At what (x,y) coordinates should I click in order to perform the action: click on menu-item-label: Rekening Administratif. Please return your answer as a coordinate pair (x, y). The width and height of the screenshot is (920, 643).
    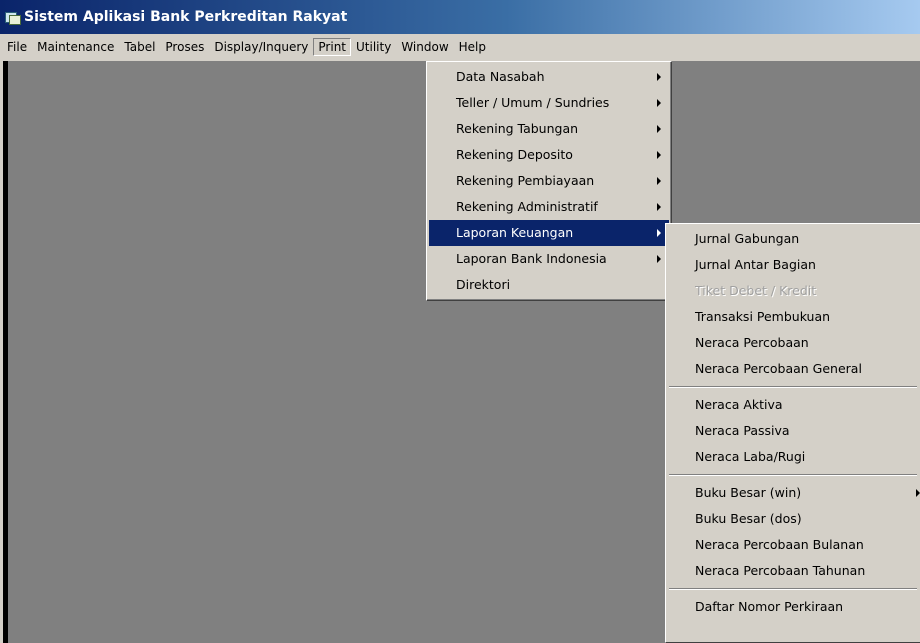
    Looking at the image, I should click on (527, 206).